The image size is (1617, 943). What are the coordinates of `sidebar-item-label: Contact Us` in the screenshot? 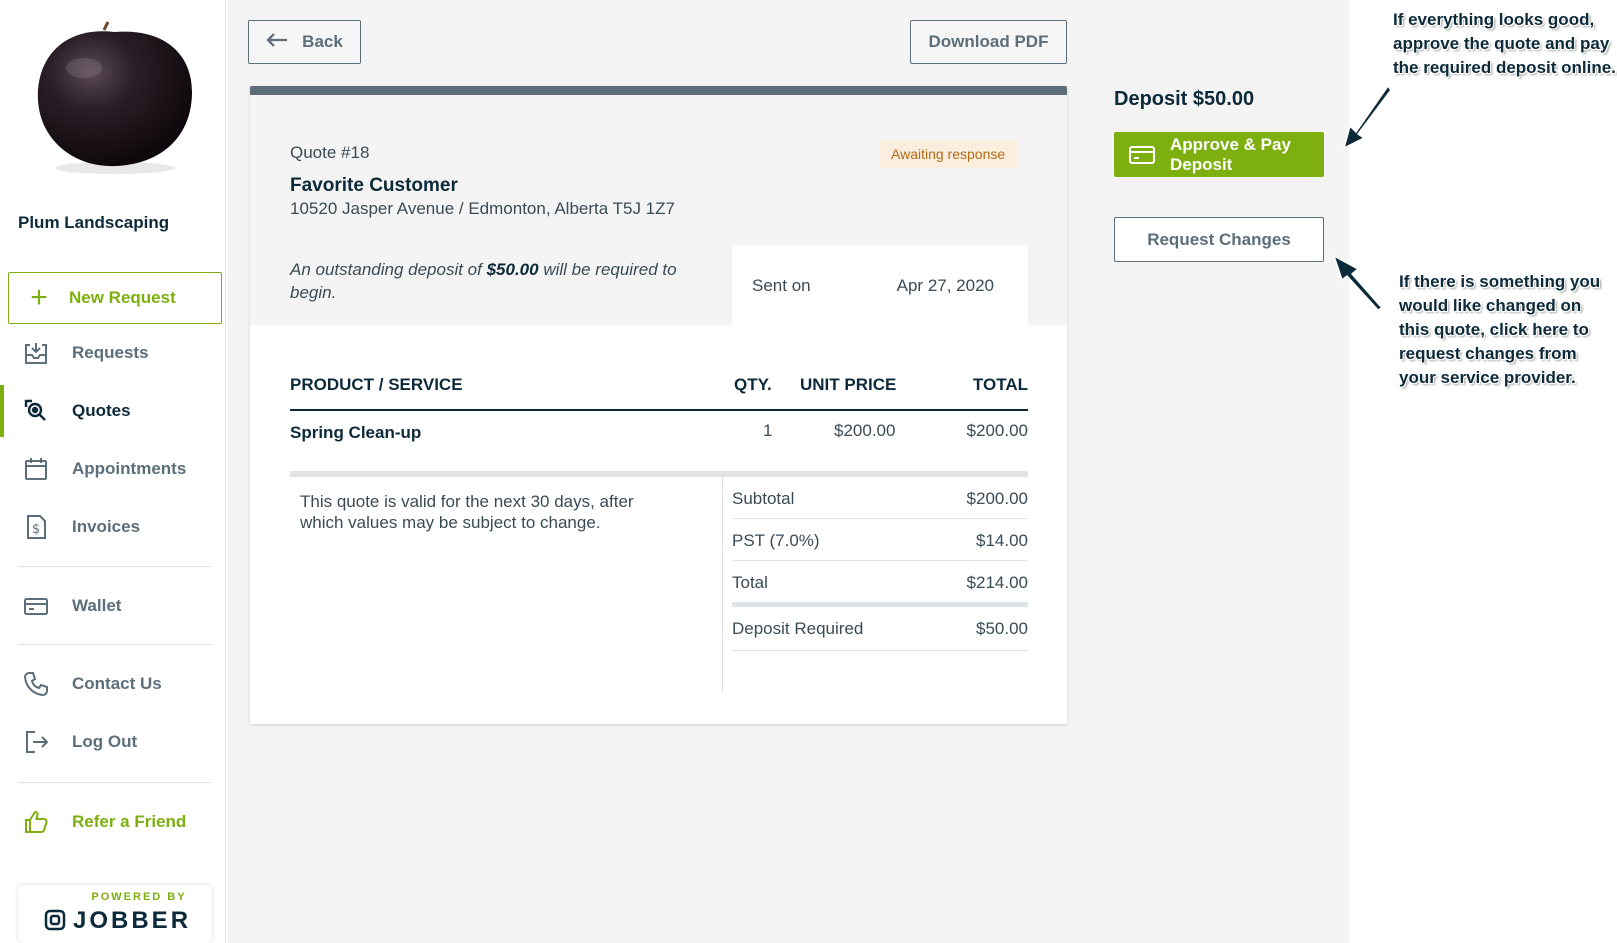 It's located at (117, 683).